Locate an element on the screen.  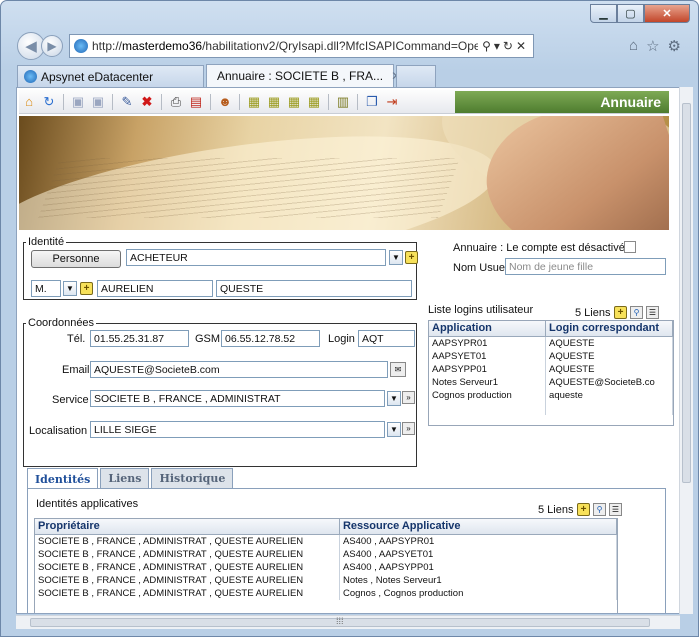
identites-list-icon: ☰ is located at coordinates (615, 509).